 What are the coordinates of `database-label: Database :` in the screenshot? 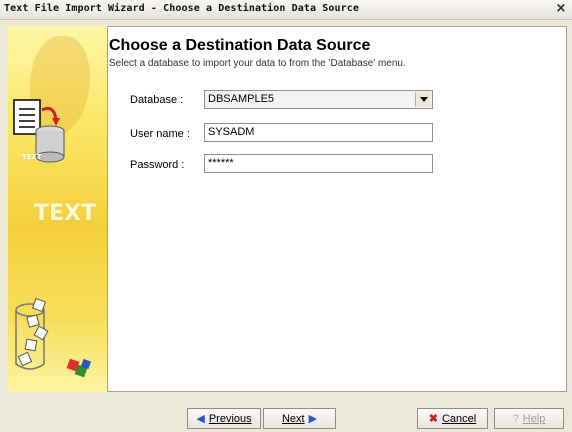 It's located at (157, 100).